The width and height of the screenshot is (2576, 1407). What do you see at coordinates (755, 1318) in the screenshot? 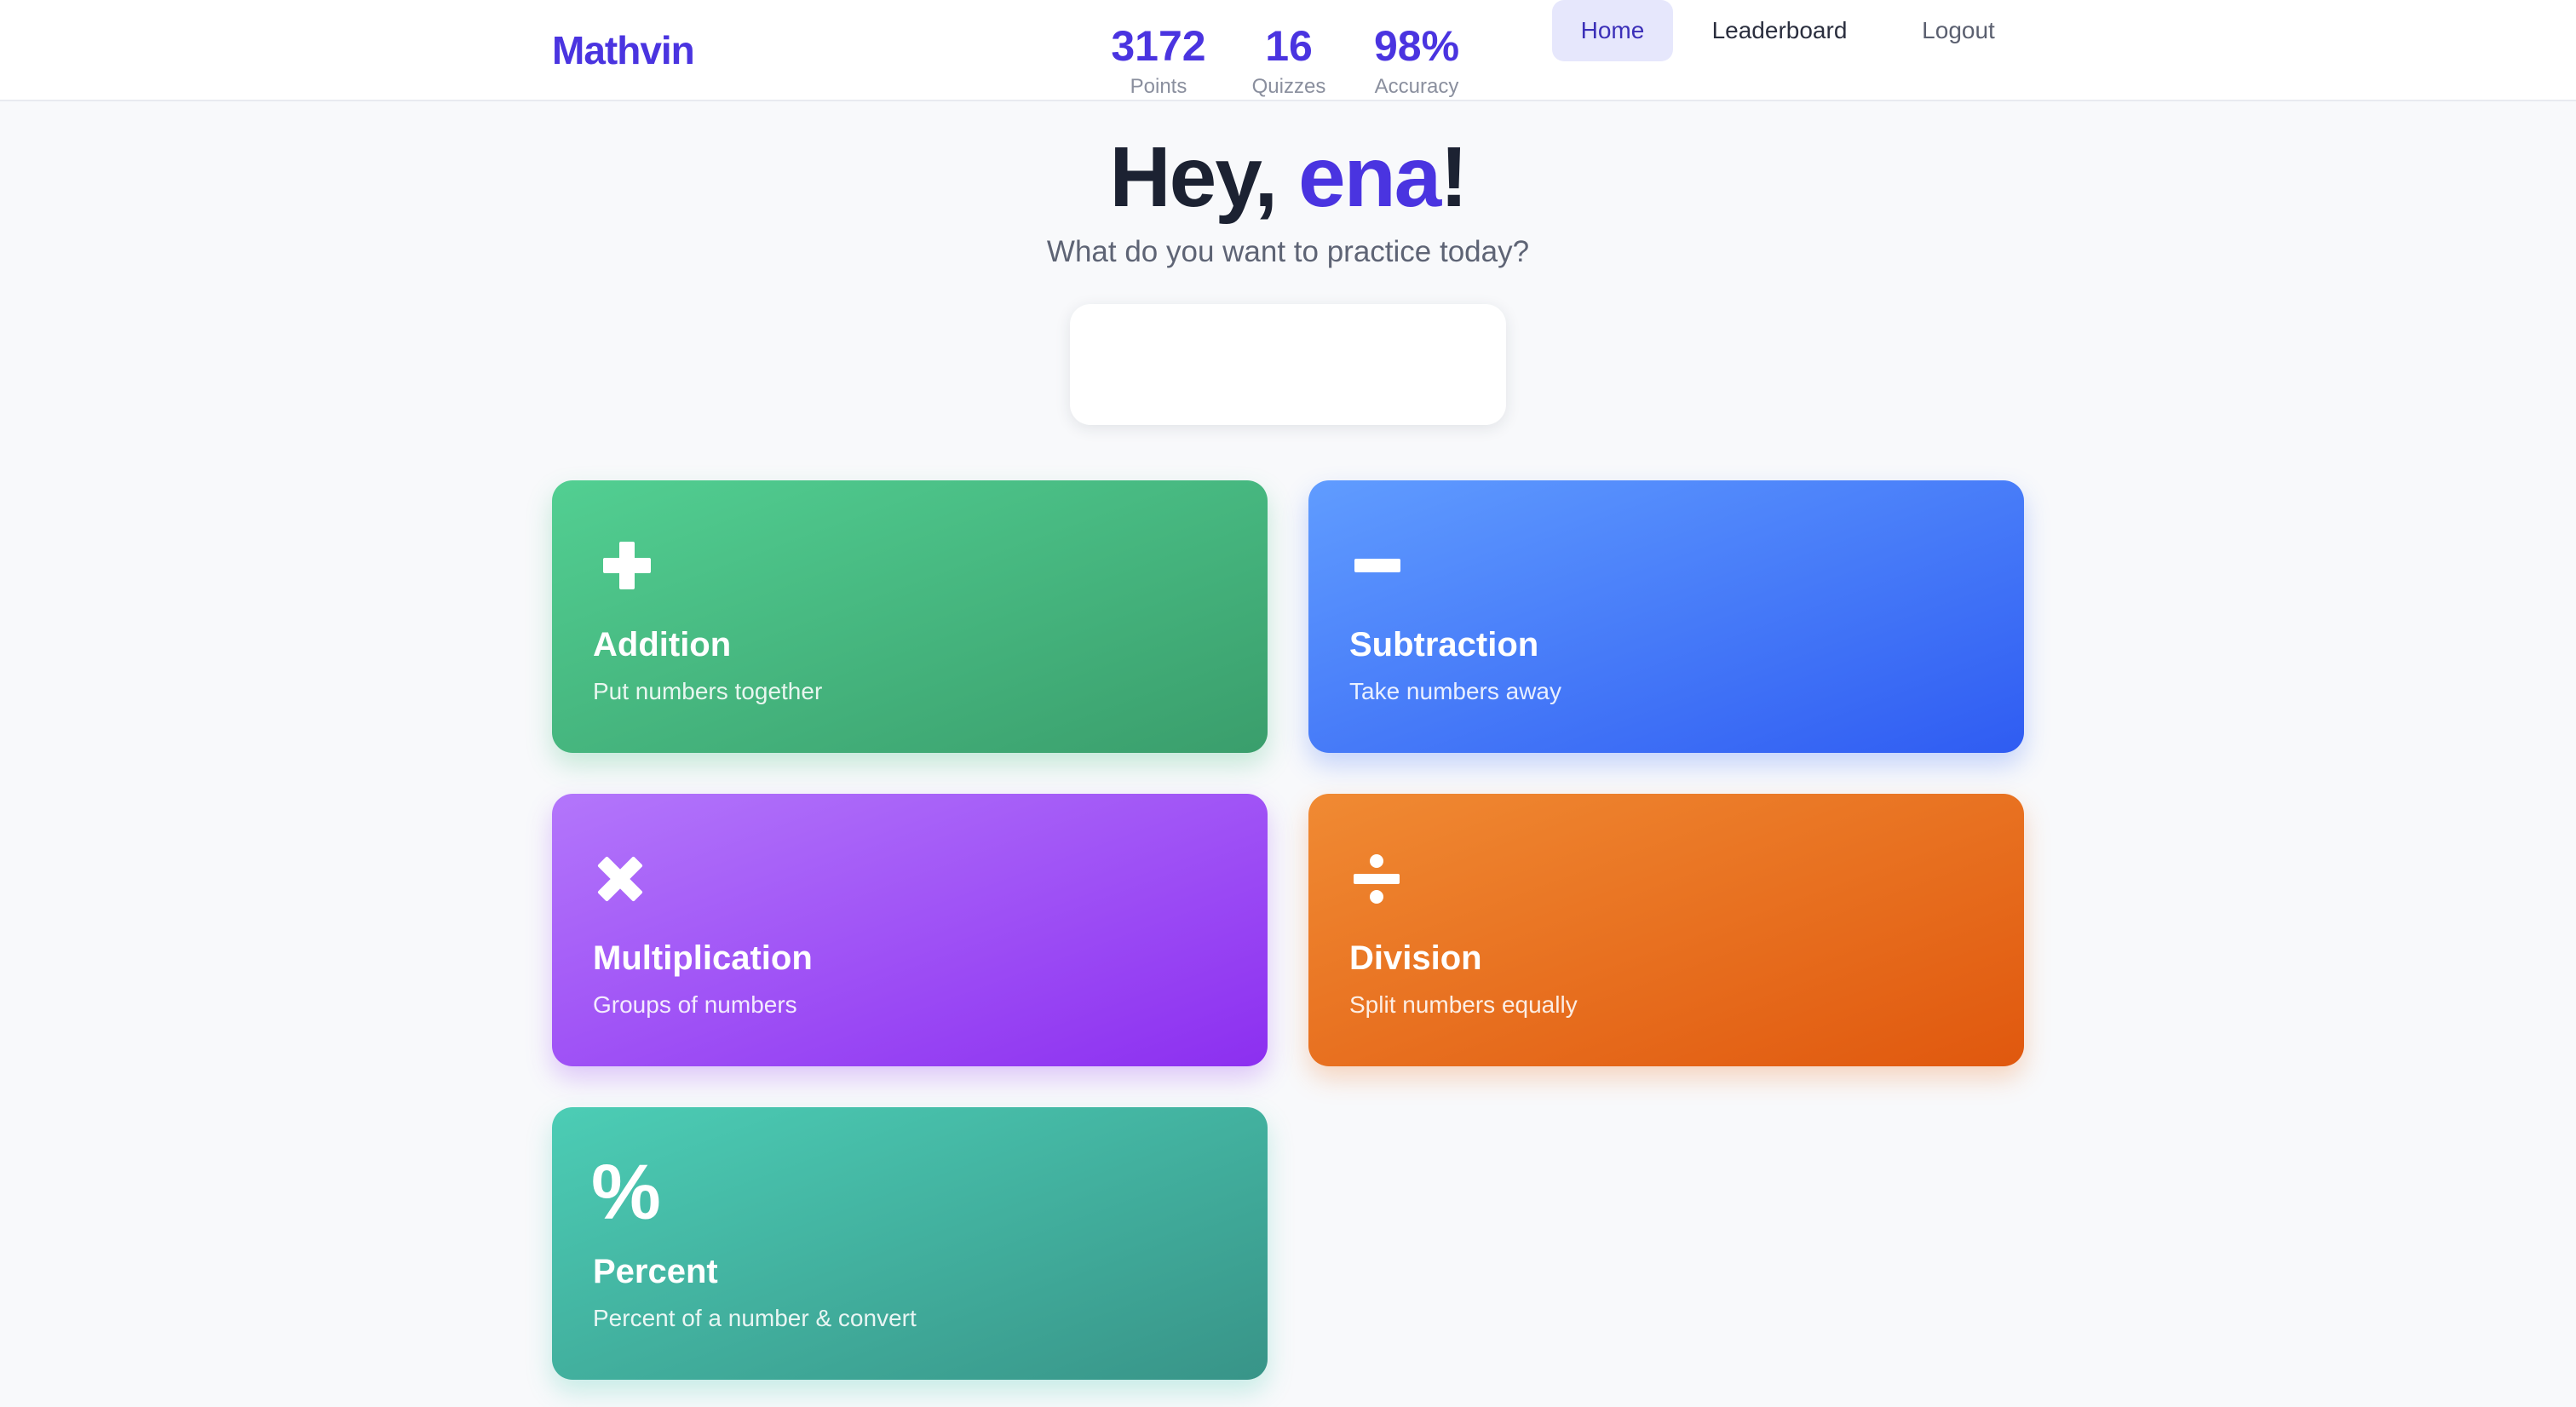
I see `percent-description: Percent of a number & convert` at bounding box center [755, 1318].